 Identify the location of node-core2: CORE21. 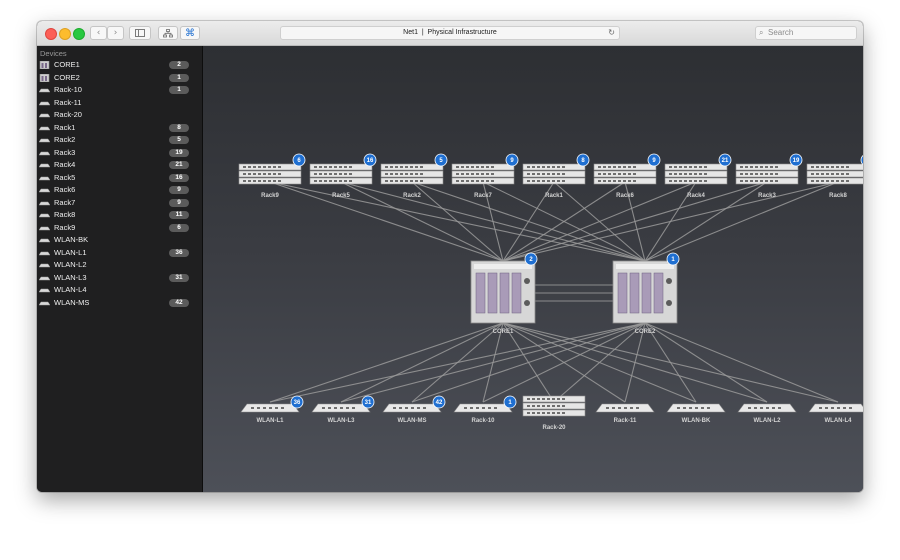
(646, 293).